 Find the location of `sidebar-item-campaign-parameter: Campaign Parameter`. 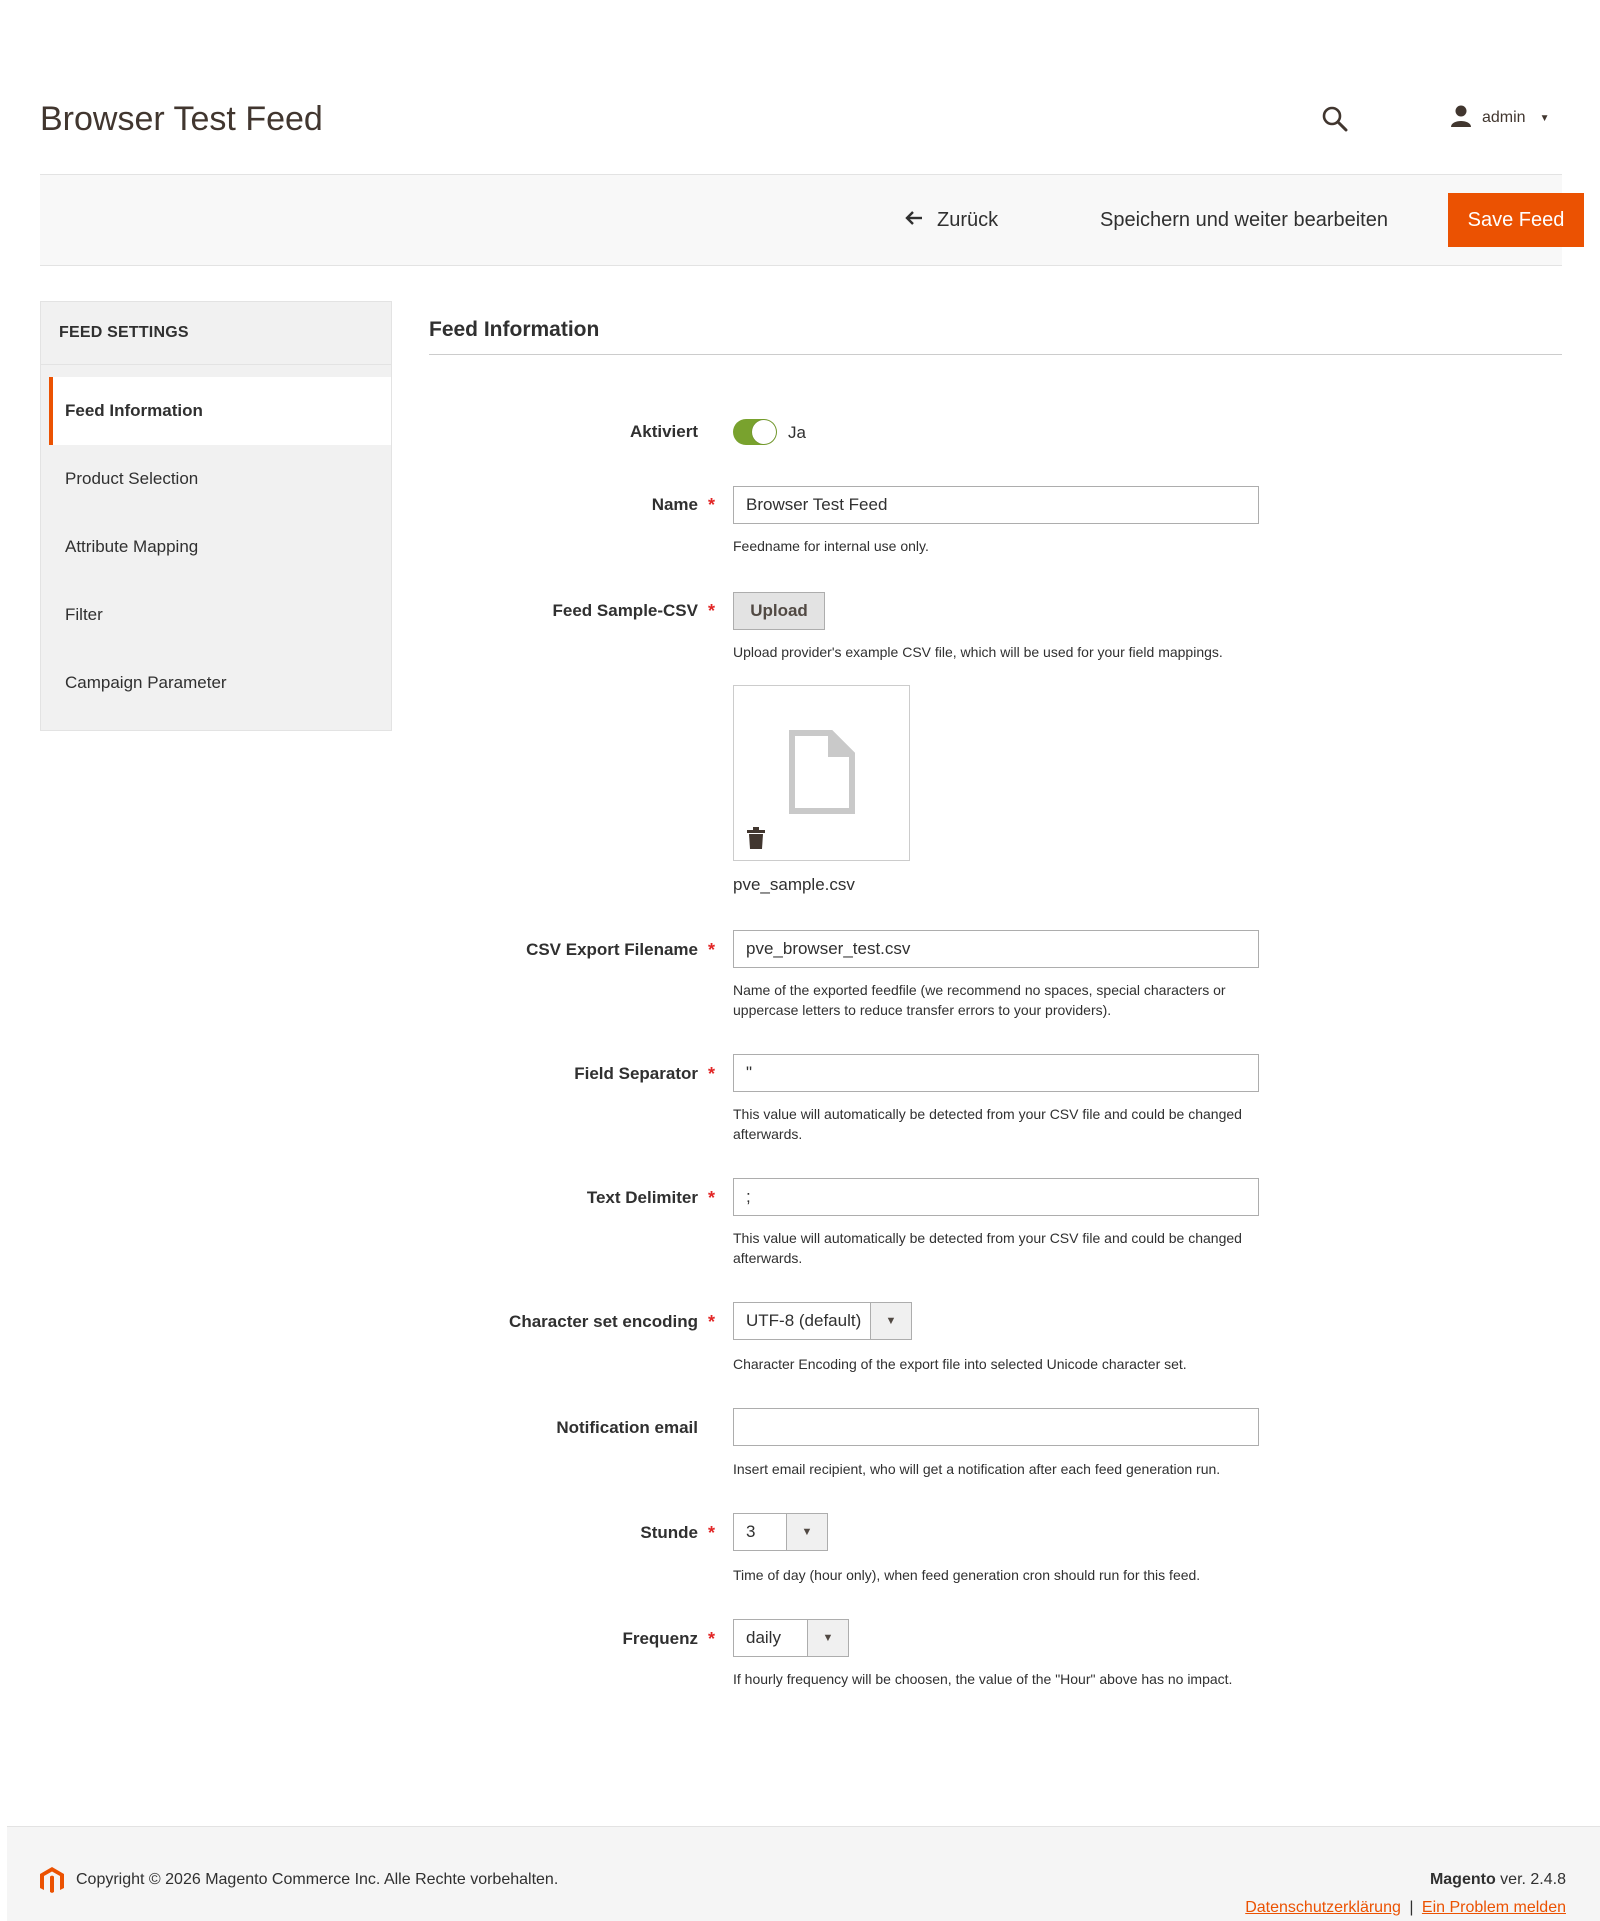

sidebar-item-campaign-parameter: Campaign Parameter is located at coordinates (216, 683).